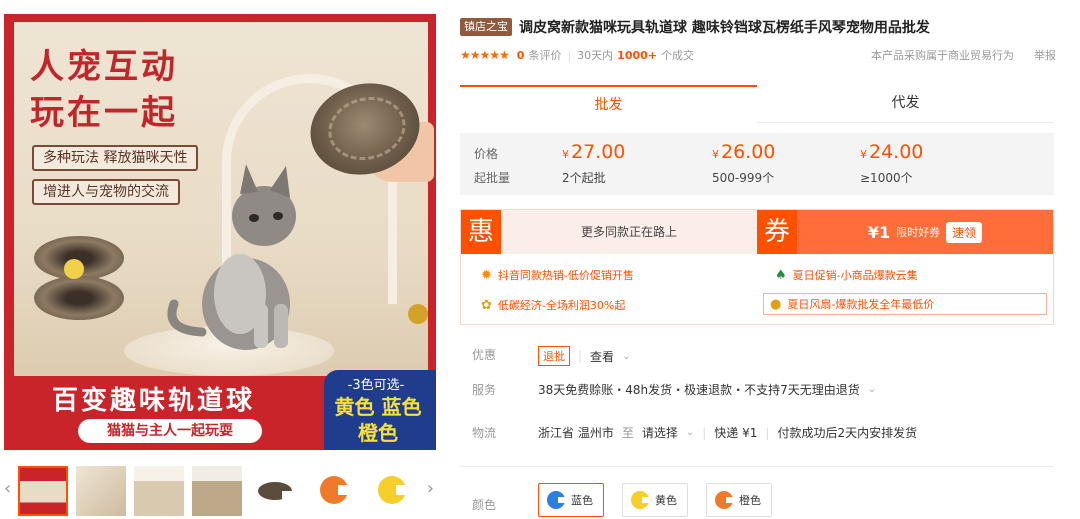 The image size is (1080, 519). What do you see at coordinates (757, 466) in the screenshot?
I see `section-divider` at bounding box center [757, 466].